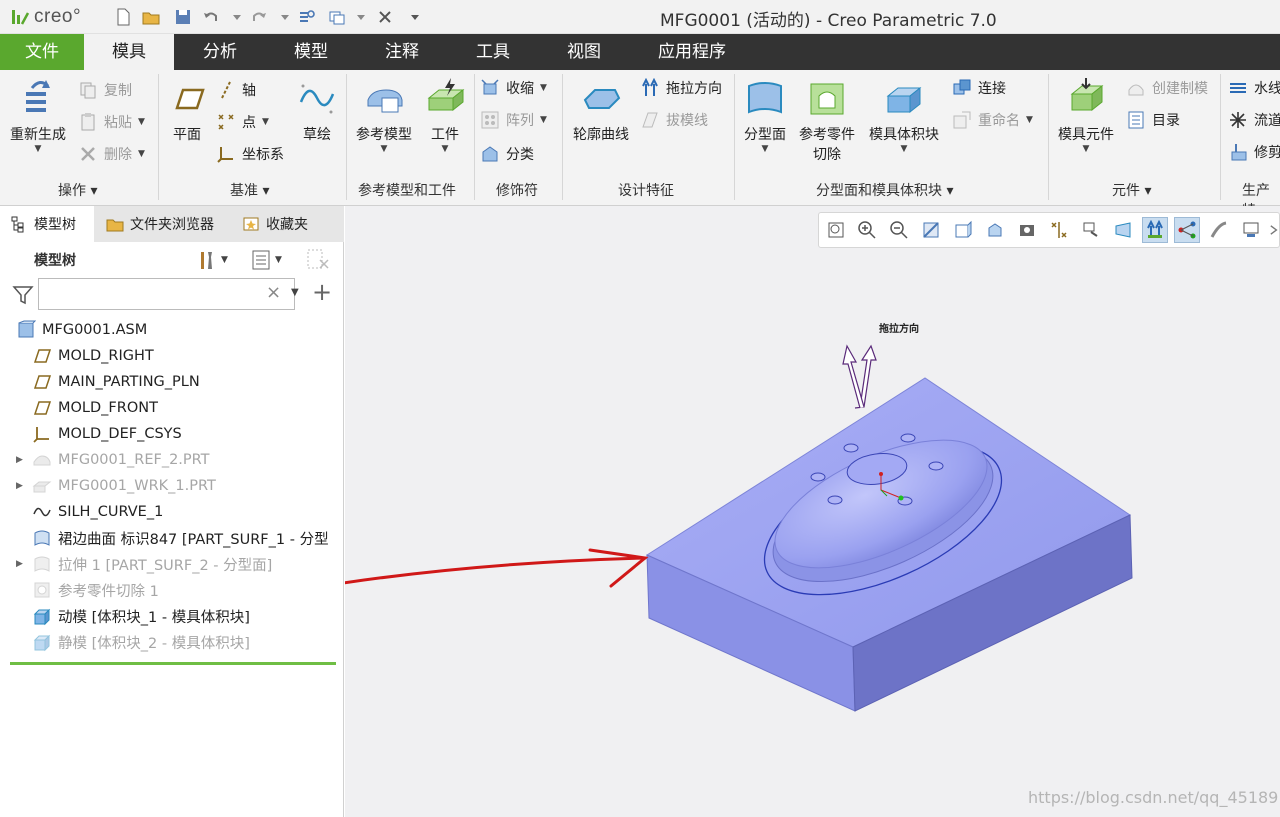 The image size is (1280, 817). I want to click on runner-icon, so click(1238, 120).